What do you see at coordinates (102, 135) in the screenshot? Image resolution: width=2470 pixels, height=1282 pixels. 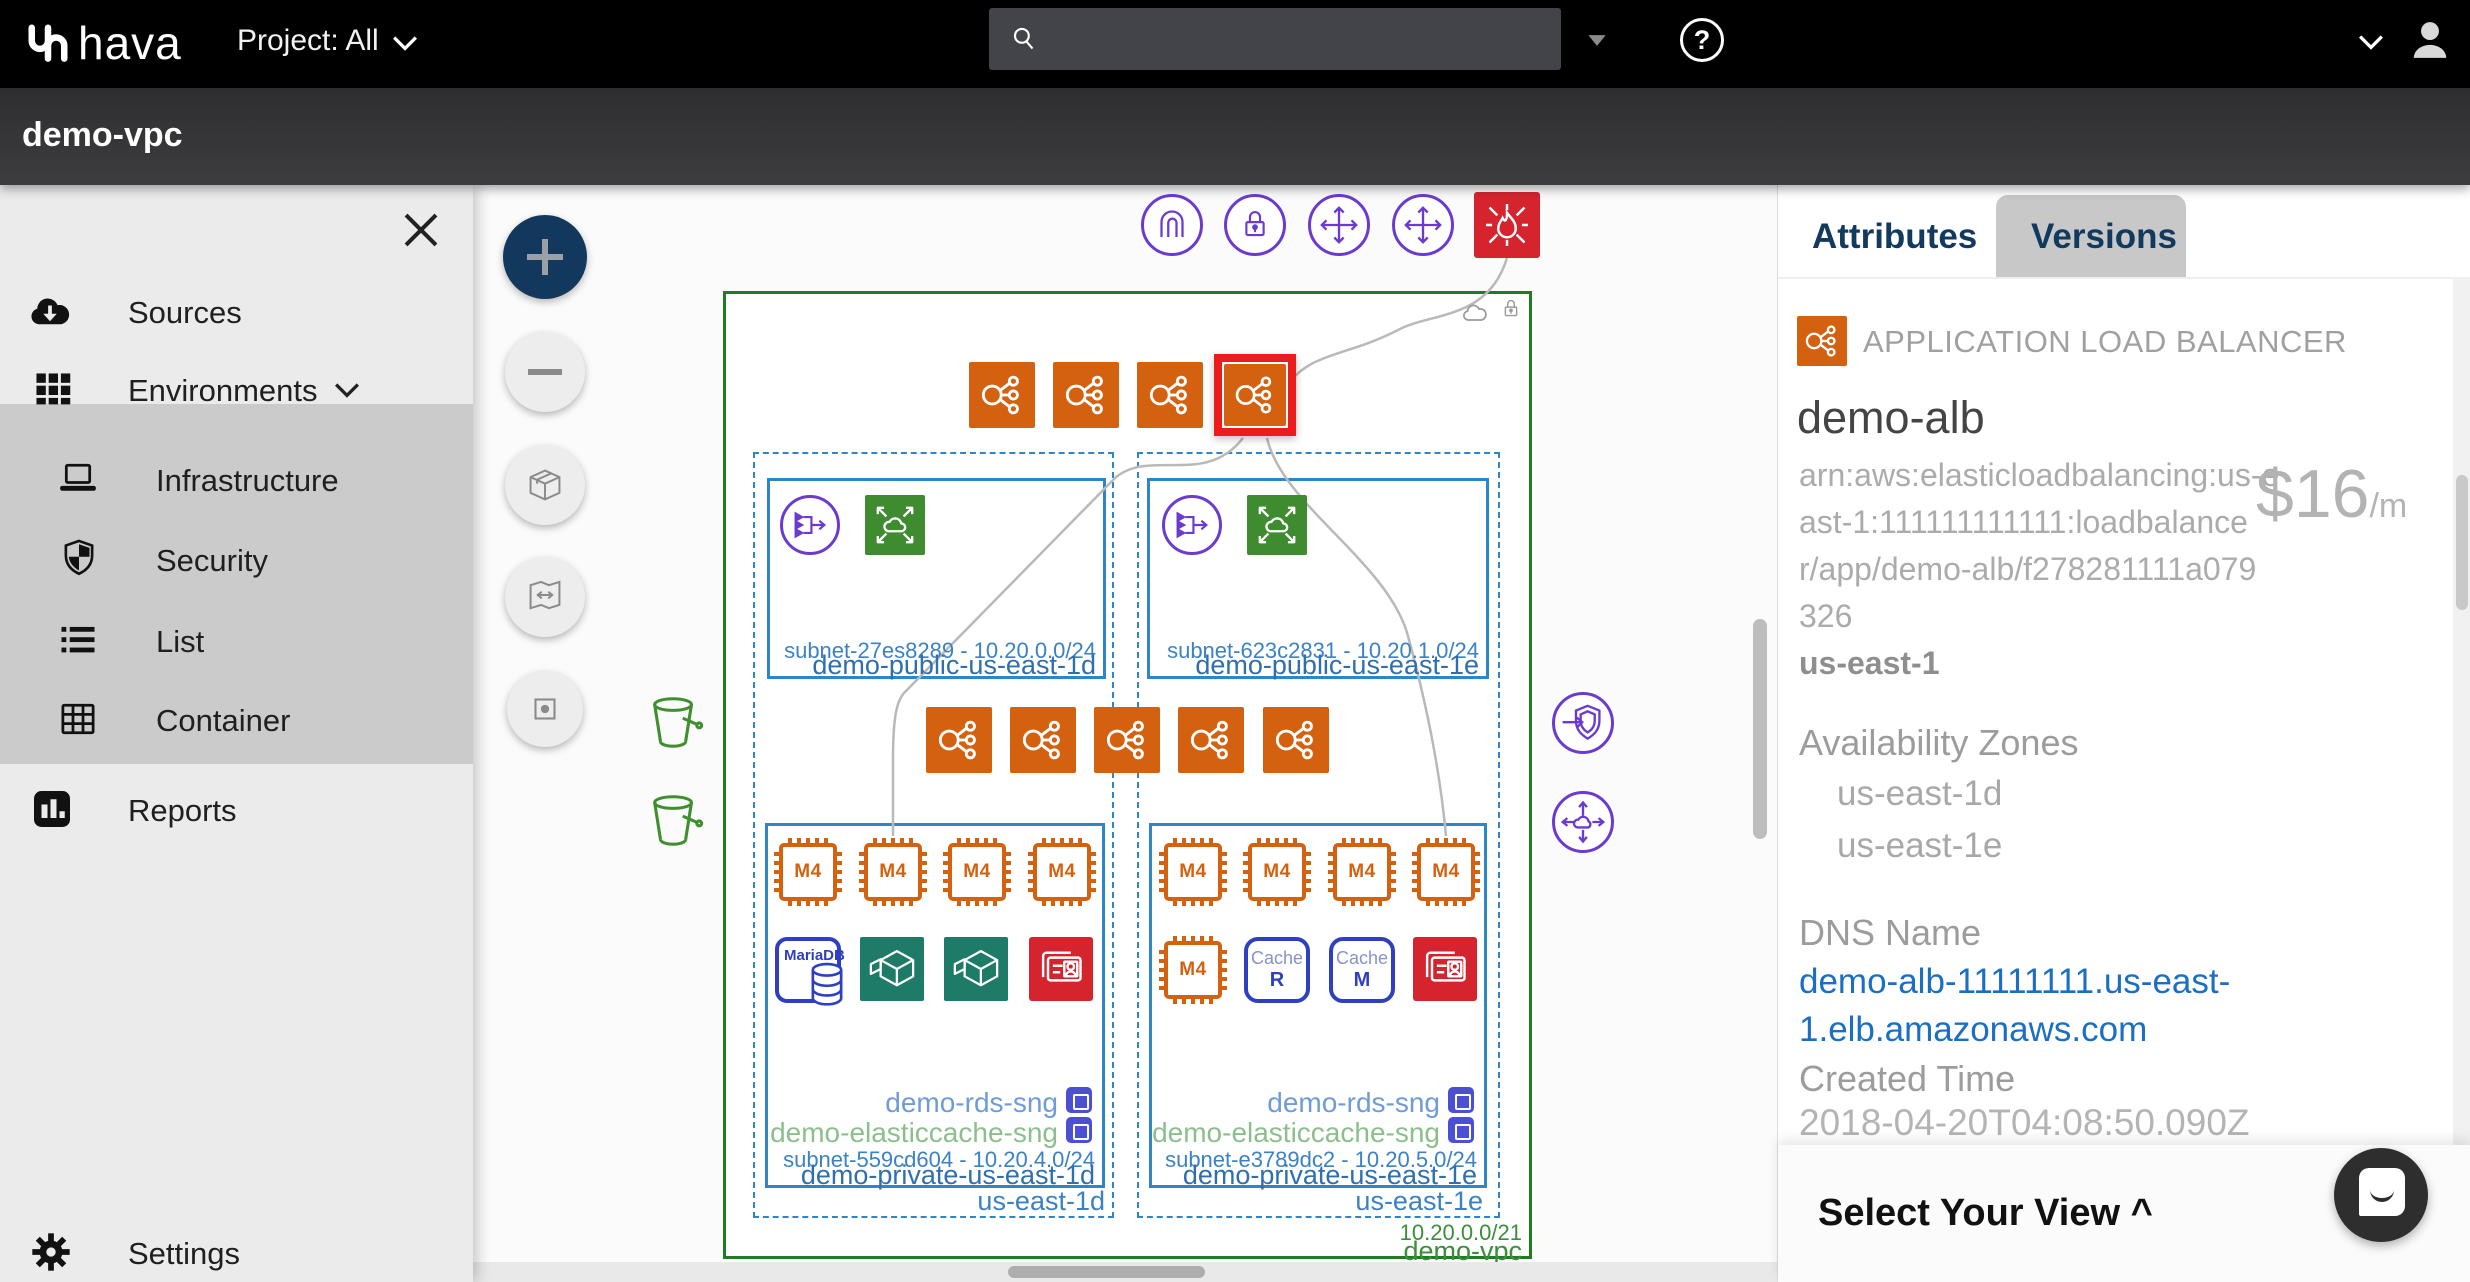 I see `page-title: demo-vpc` at bounding box center [102, 135].